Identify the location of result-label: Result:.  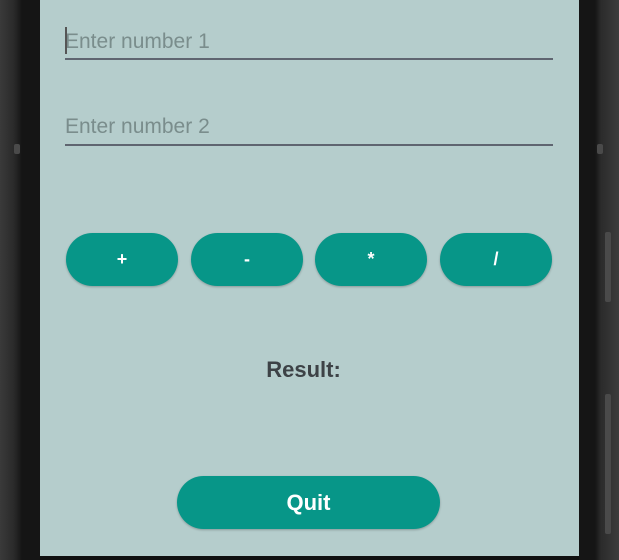
(303, 369).